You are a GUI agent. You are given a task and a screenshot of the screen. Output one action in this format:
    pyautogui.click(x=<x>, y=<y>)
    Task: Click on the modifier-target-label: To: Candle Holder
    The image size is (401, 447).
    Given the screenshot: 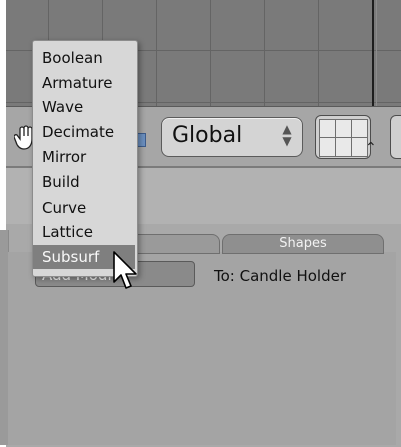 What is the action you would take?
    pyautogui.click(x=280, y=276)
    